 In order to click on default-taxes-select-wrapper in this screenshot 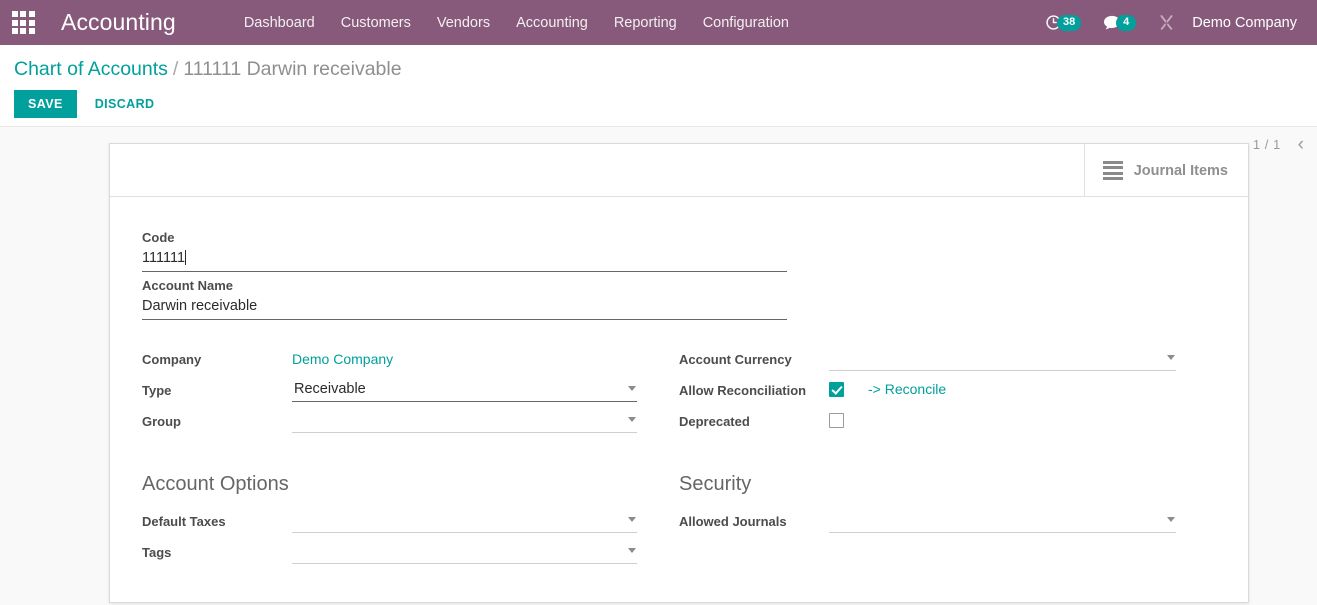, I will do `click(464, 521)`.